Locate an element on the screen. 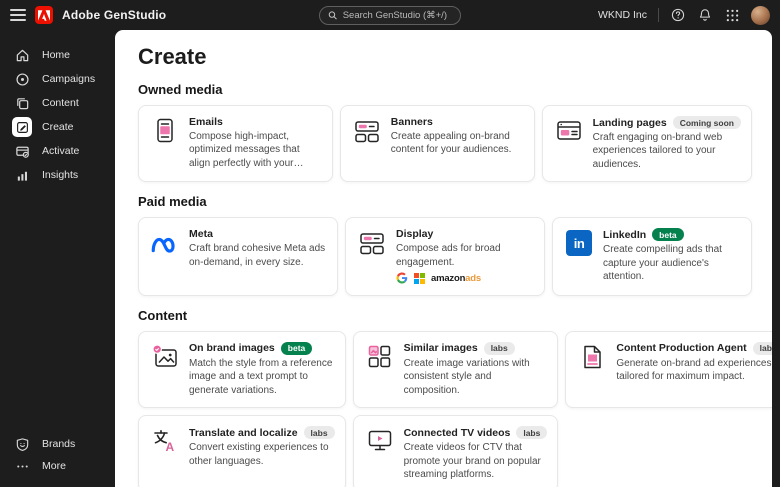 This screenshot has height=487, width=780. create-icon is located at coordinates (22, 127).